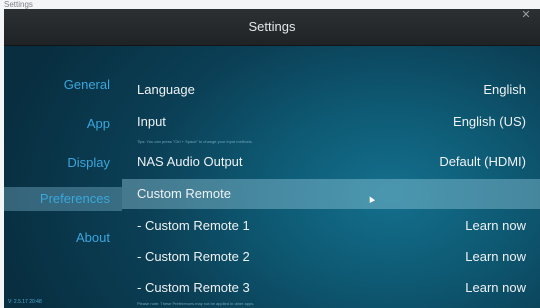 This screenshot has width=540, height=308. What do you see at coordinates (193, 256) in the screenshot?
I see `setting-label: - Custom Remote 2` at bounding box center [193, 256].